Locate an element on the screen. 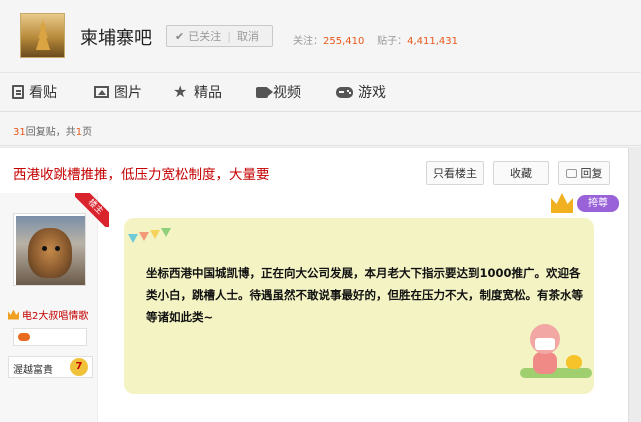 Image resolution: width=641 pixels, height=422 pixels. star-icon: ★ is located at coordinates (180, 91).